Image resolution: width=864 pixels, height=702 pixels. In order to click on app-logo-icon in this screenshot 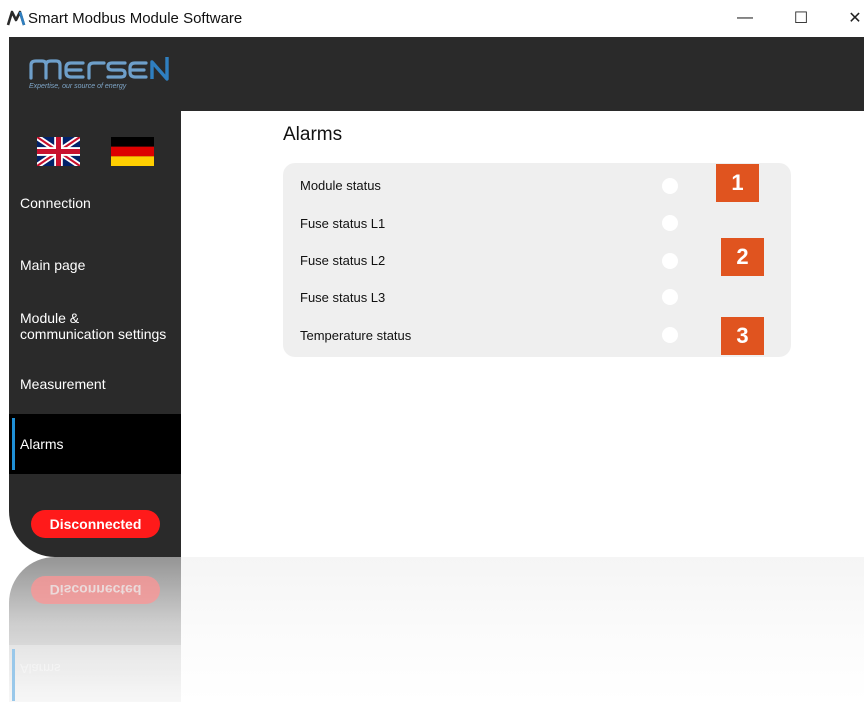, I will do `click(16, 18)`.